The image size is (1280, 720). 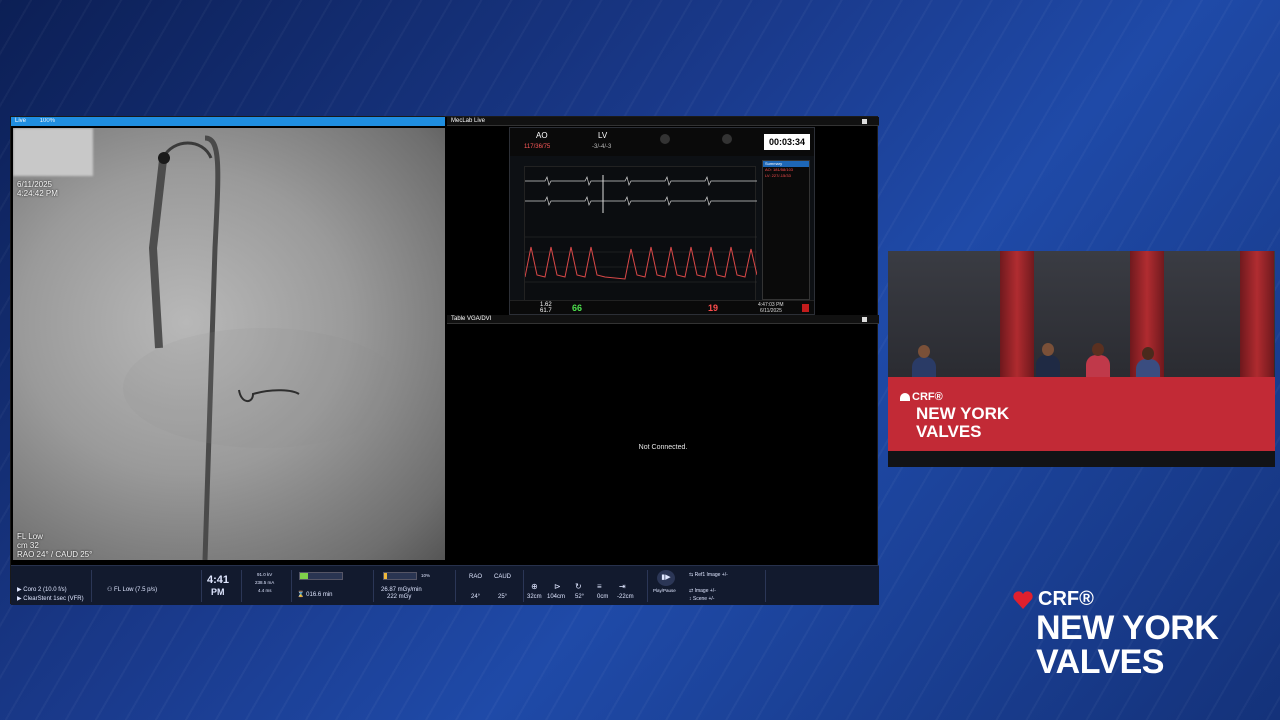 What do you see at coordinates (662, 307) in the screenshot?
I see `hemo-status-bar: 1.62 61.7 66 19 4:47:03 PM 6/11/2025` at bounding box center [662, 307].